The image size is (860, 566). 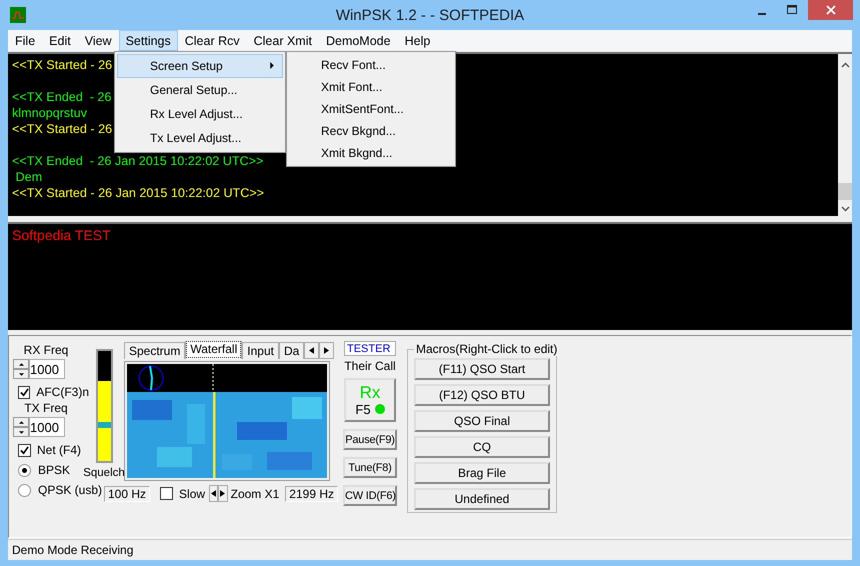 What do you see at coordinates (482, 447) in the screenshot?
I see `macro-button: CQ` at bounding box center [482, 447].